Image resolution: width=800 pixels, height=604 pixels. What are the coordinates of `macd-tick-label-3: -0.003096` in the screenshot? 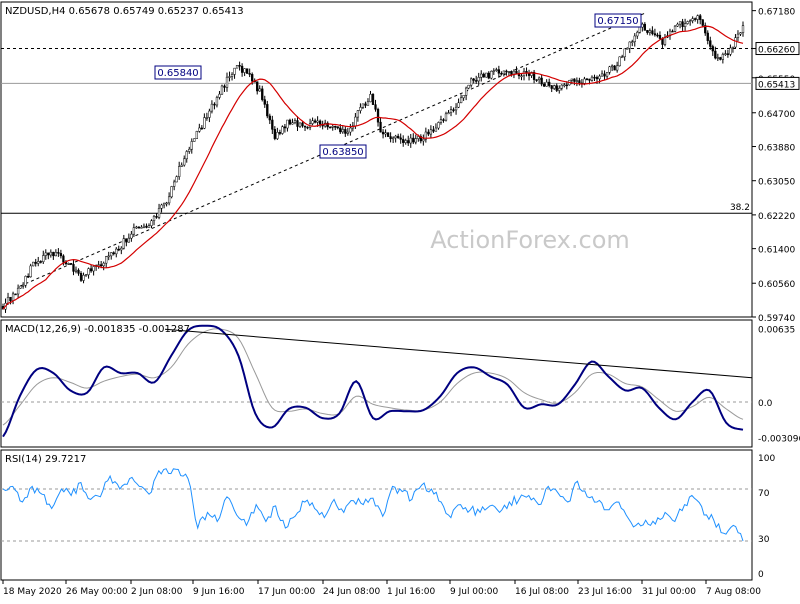 It's located at (779, 440).